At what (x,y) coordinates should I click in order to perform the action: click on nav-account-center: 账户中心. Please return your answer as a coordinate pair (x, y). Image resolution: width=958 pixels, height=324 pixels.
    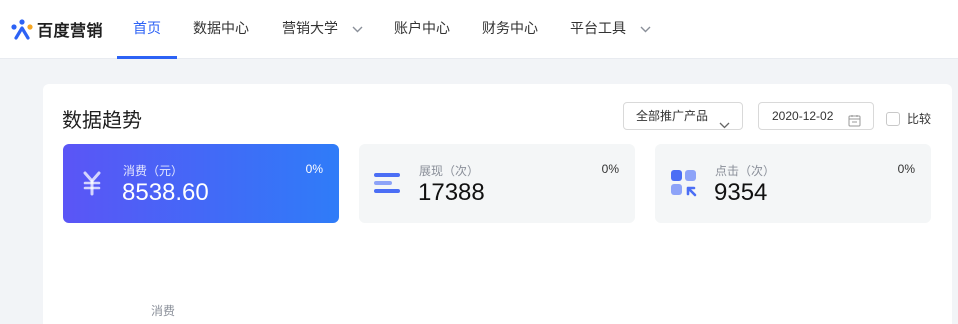
    Looking at the image, I should click on (422, 29).